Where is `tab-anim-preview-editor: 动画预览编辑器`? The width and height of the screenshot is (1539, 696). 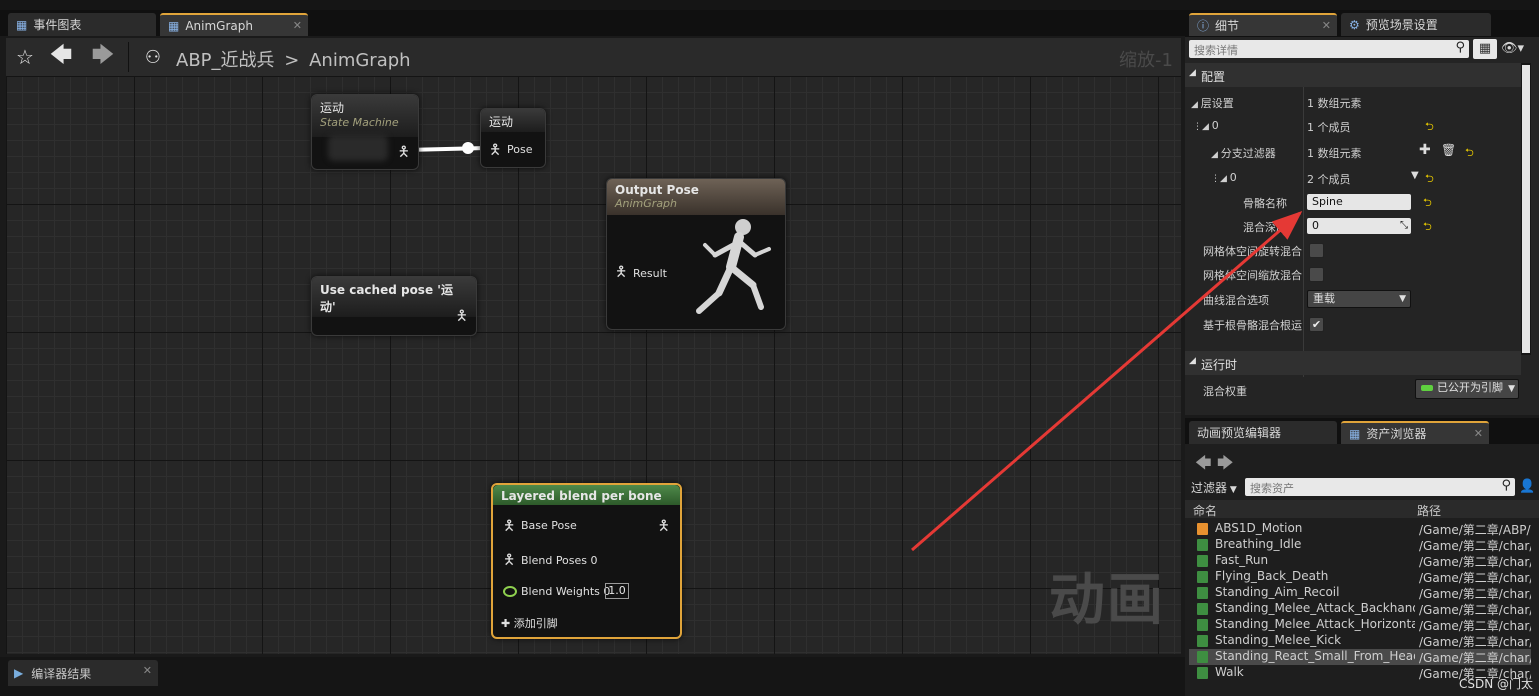
tab-anim-preview-editor: 动画预览编辑器 is located at coordinates (1263, 432).